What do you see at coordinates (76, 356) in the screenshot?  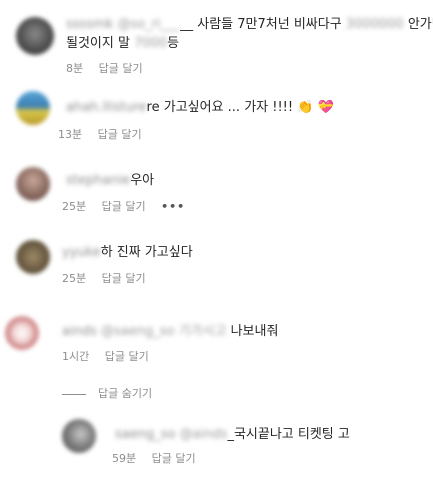 I see `comment-time: 1시간` at bounding box center [76, 356].